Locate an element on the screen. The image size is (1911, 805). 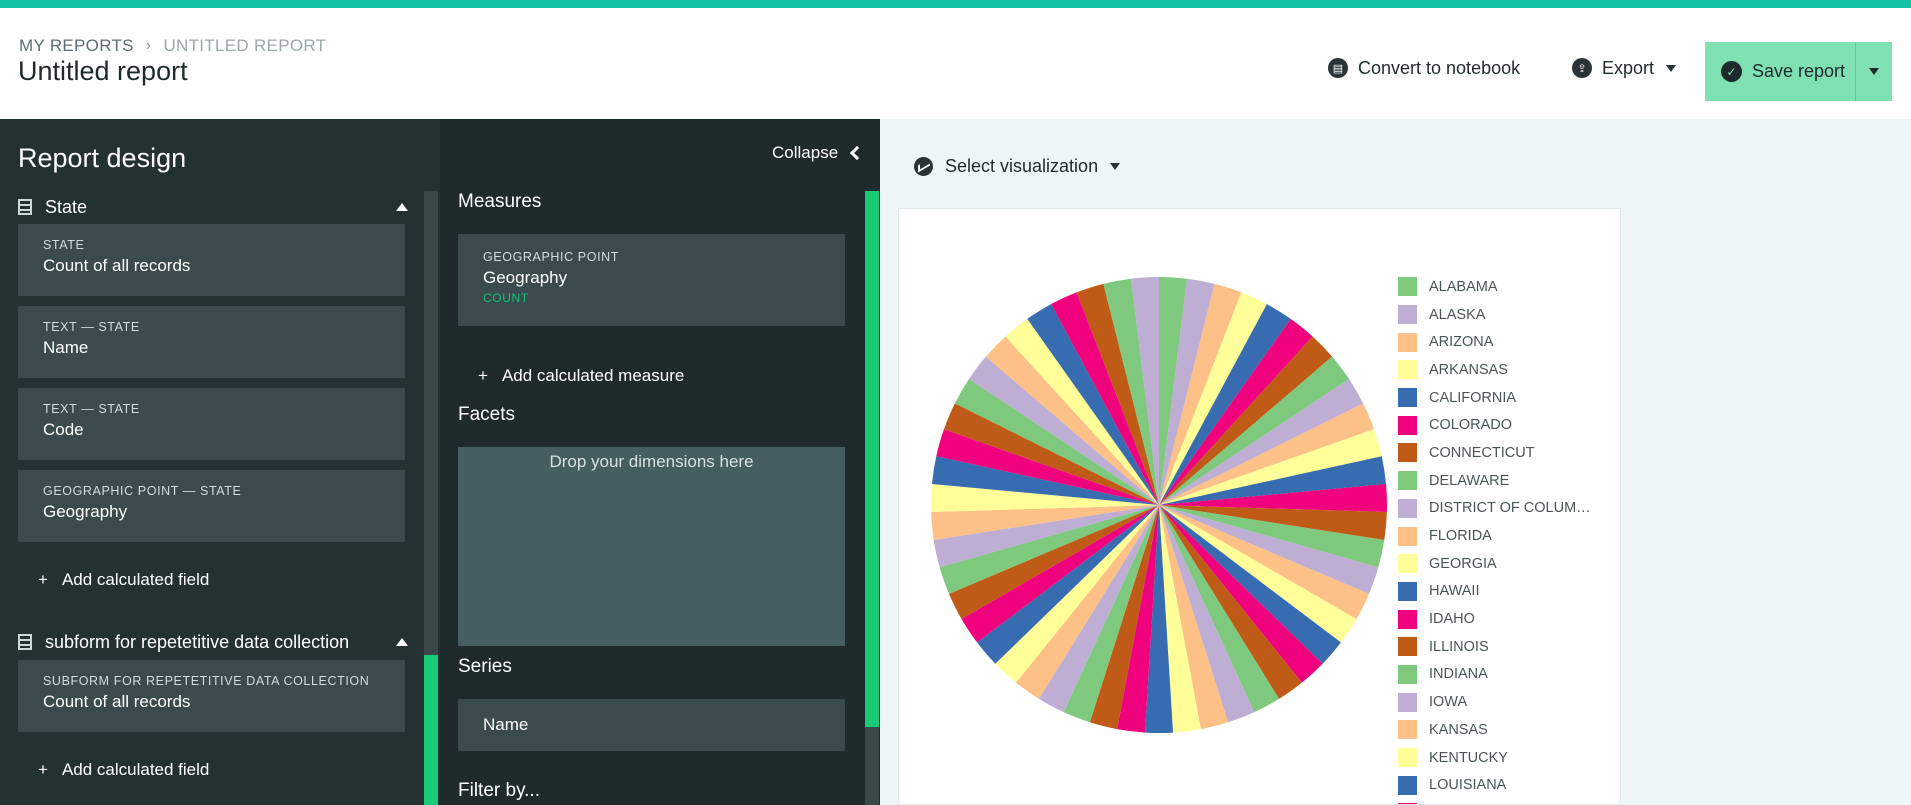
export-button: ⇪ Export is located at coordinates (1624, 68).